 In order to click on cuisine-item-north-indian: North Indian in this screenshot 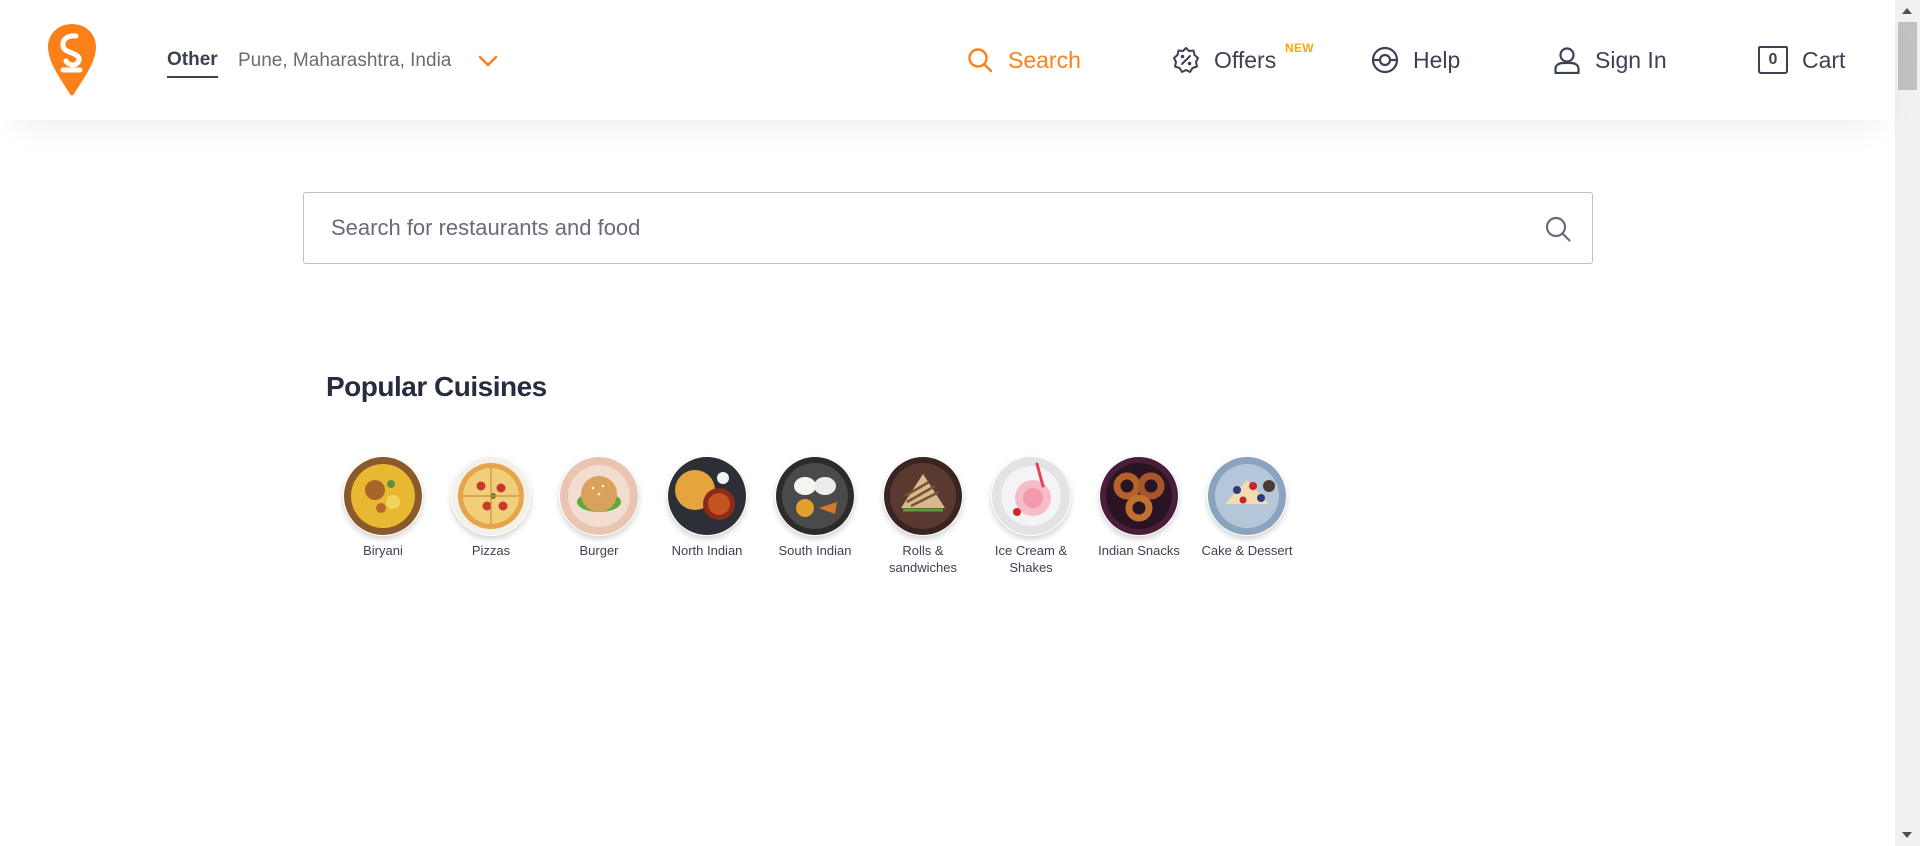, I will do `click(707, 516)`.